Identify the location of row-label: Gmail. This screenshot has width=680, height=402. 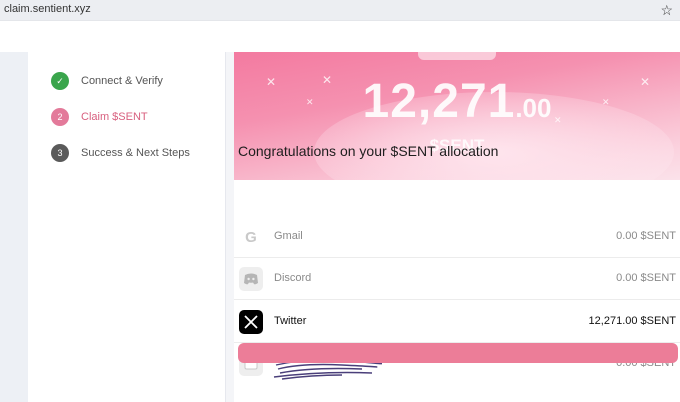
(288, 236).